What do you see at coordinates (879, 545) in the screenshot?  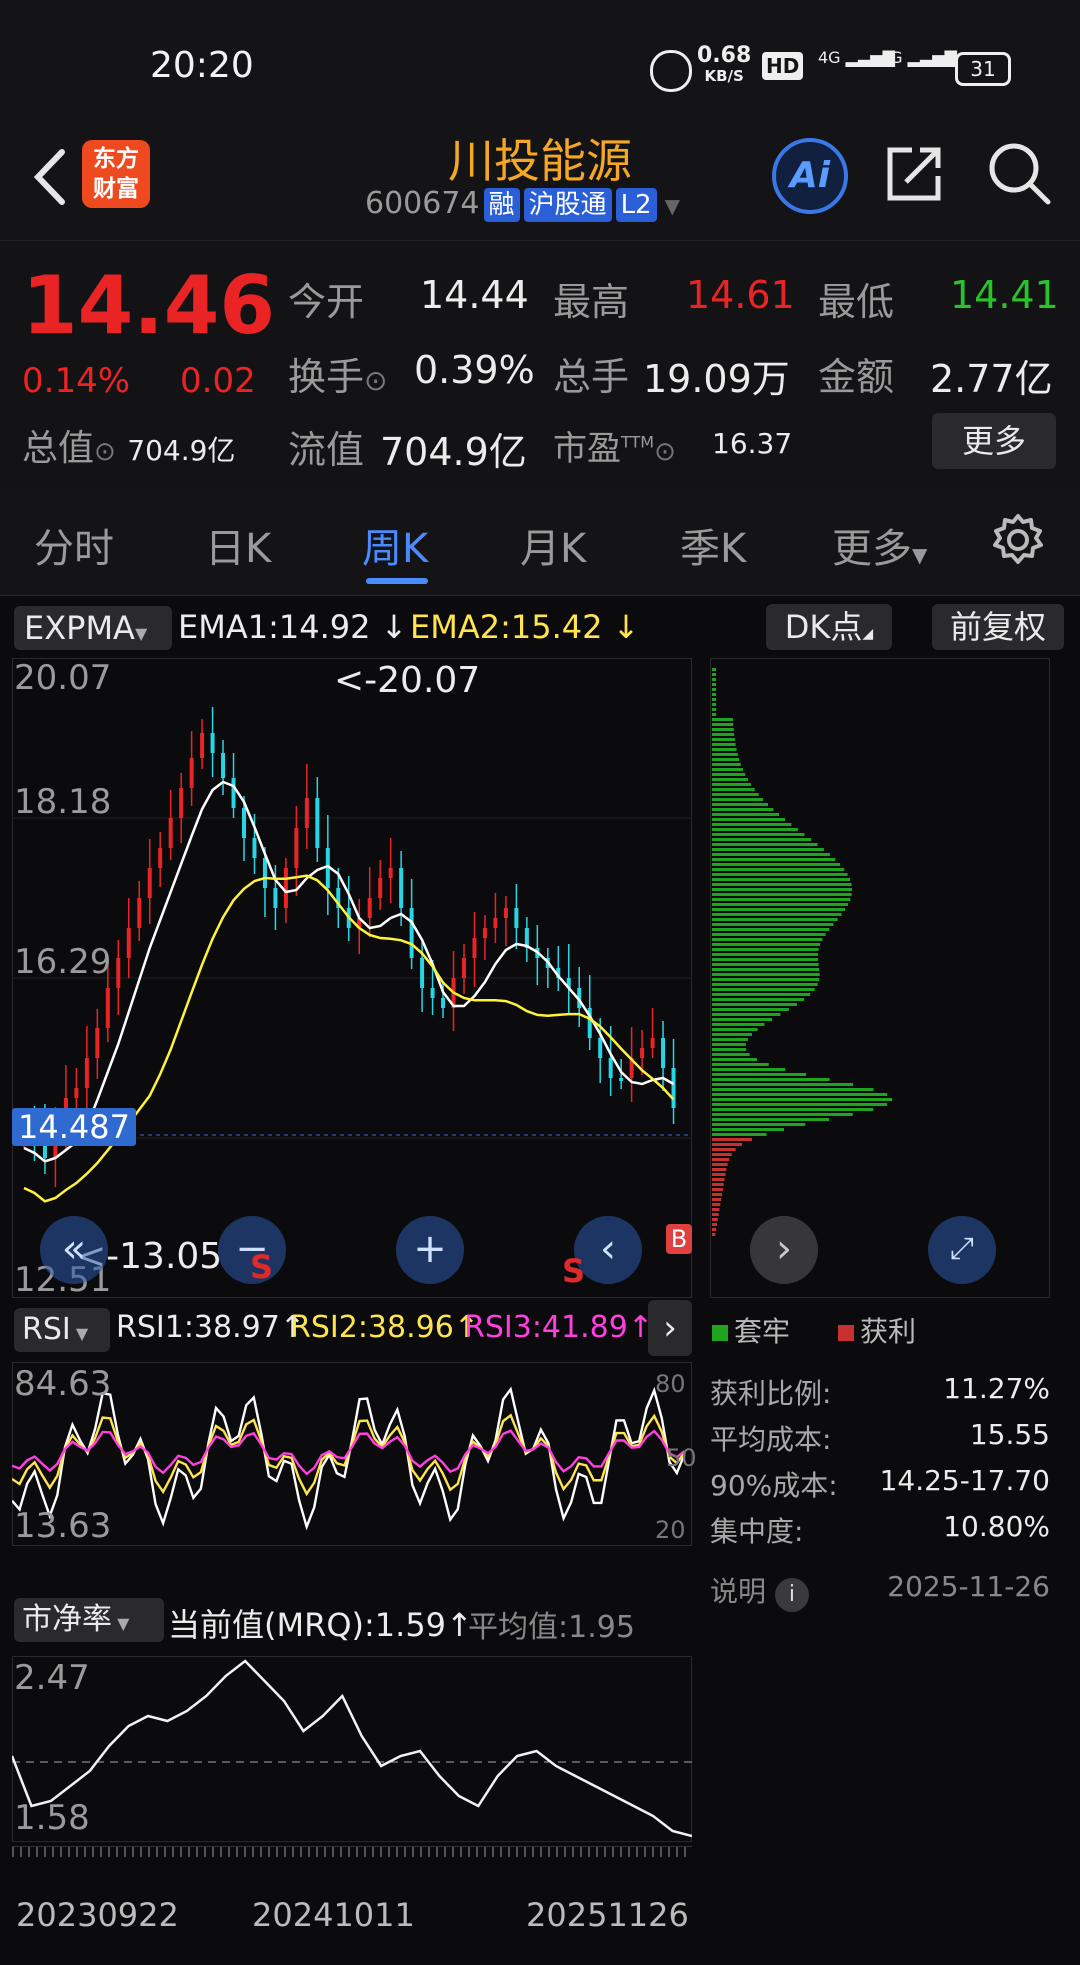 I see `tab-more: 更多▼` at bounding box center [879, 545].